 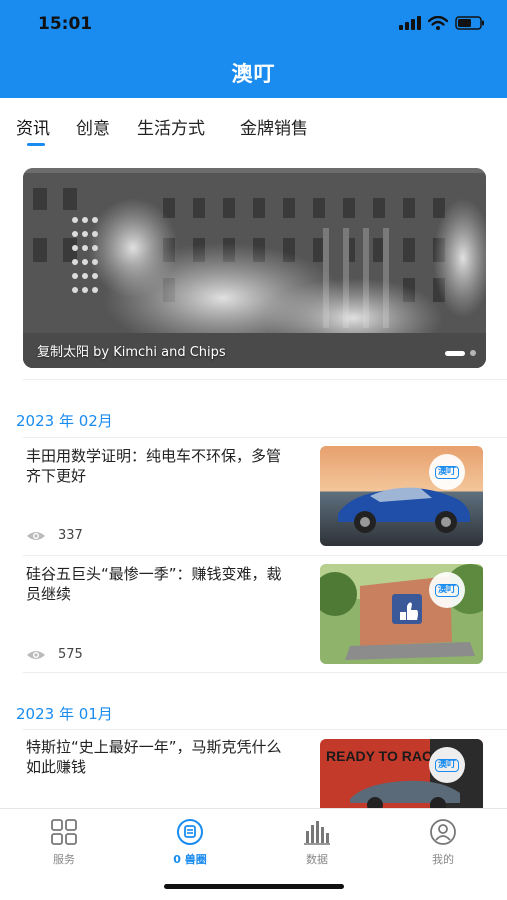 What do you see at coordinates (64, 421) in the screenshot?
I see `month-header: 2023 年 02月` at bounding box center [64, 421].